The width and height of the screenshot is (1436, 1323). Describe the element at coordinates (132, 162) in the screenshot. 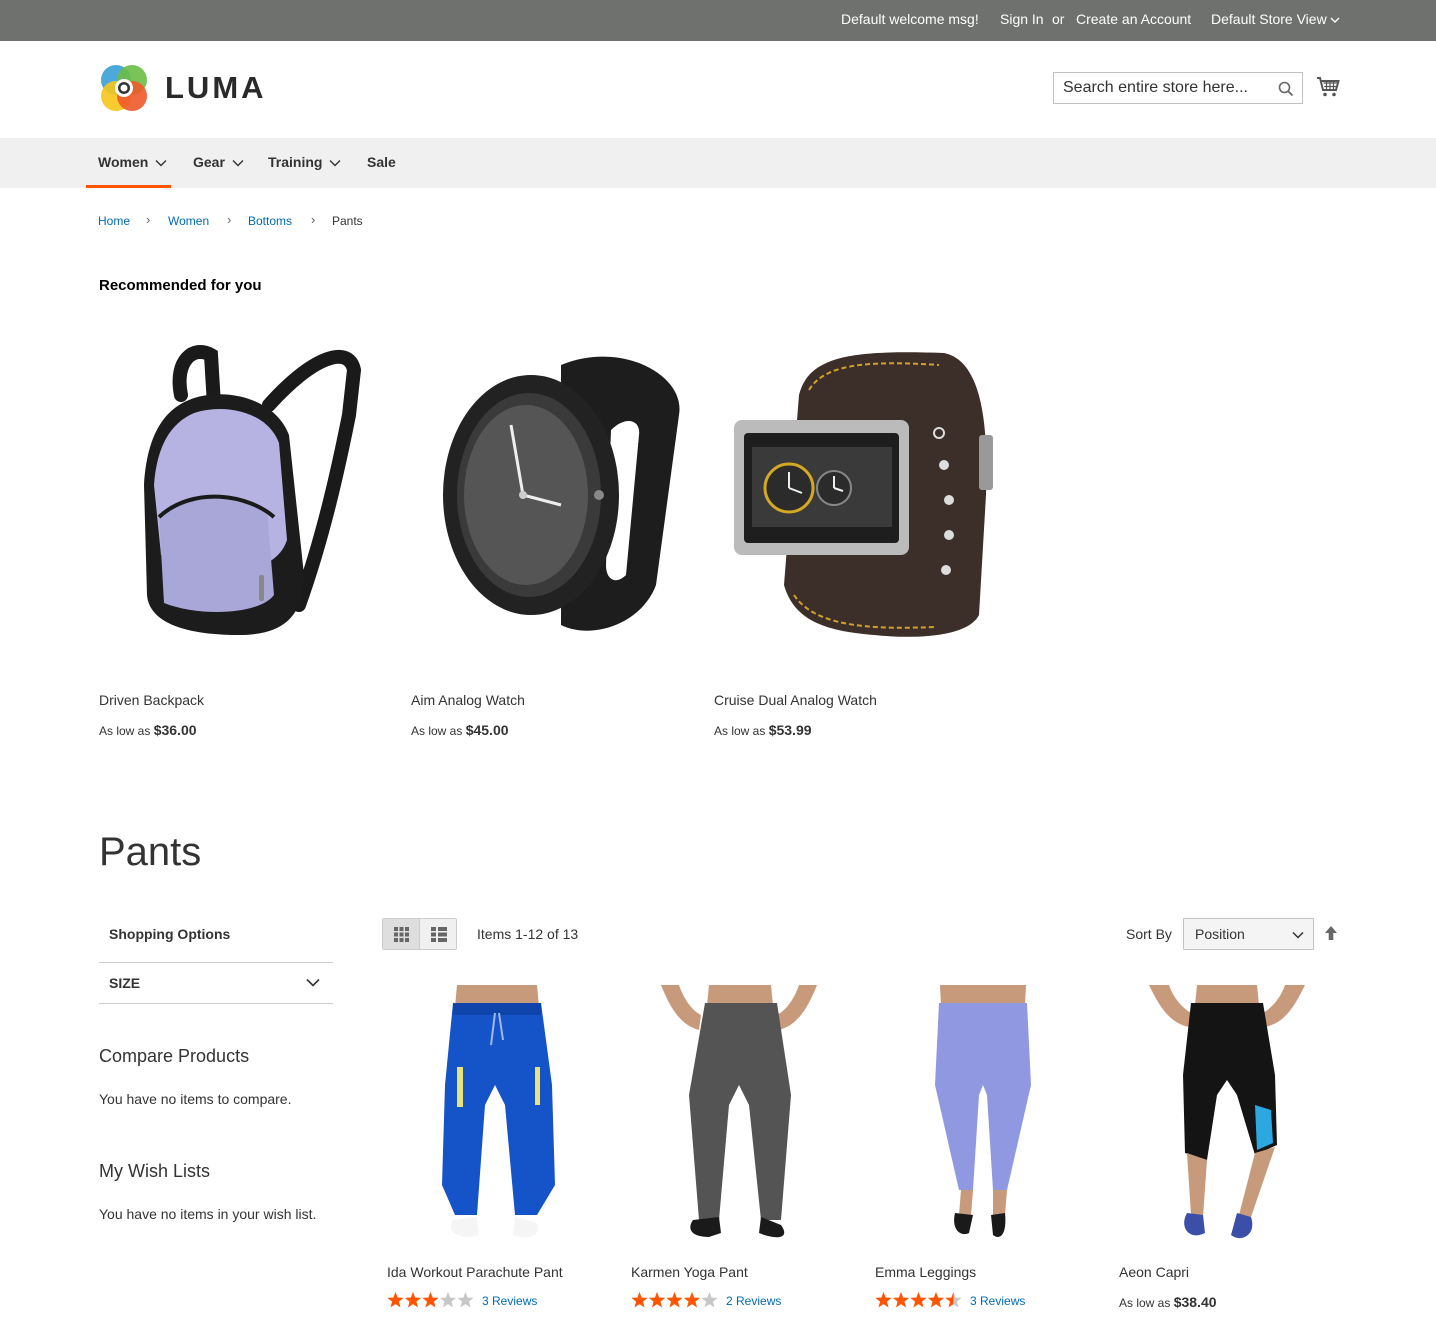

I see `nav-item-women: Women` at that location.